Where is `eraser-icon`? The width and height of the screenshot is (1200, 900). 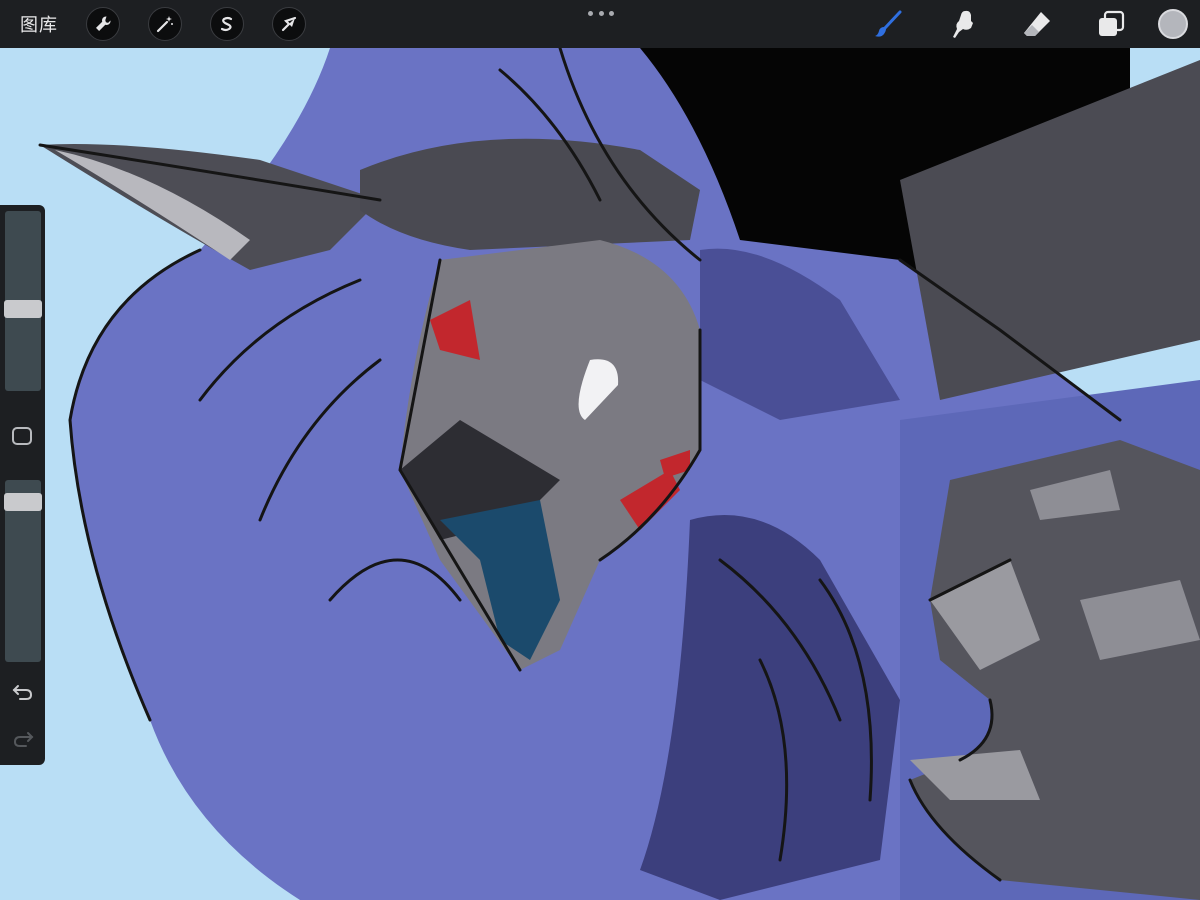 eraser-icon is located at coordinates (1037, 24).